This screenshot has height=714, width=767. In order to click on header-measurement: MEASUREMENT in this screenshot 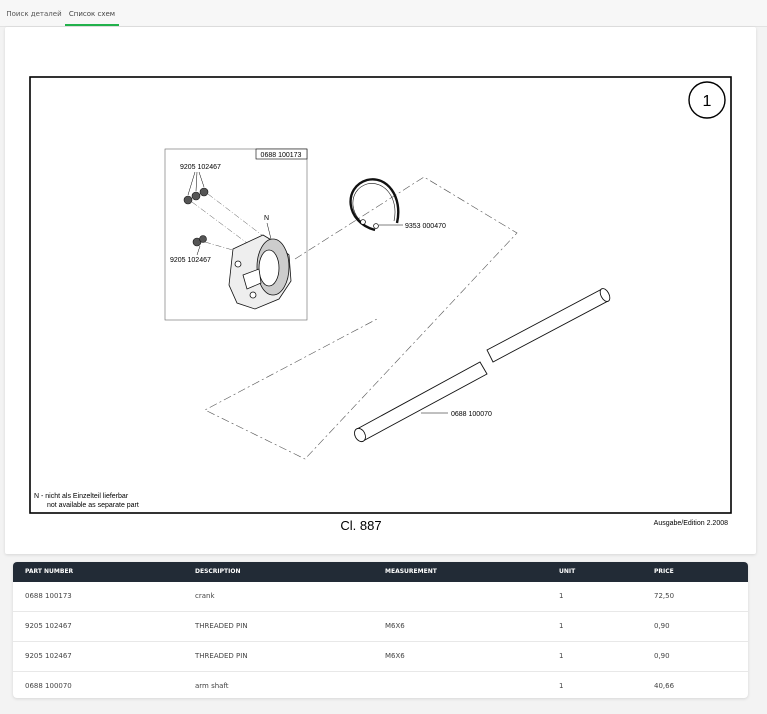, I will do `click(411, 571)`.